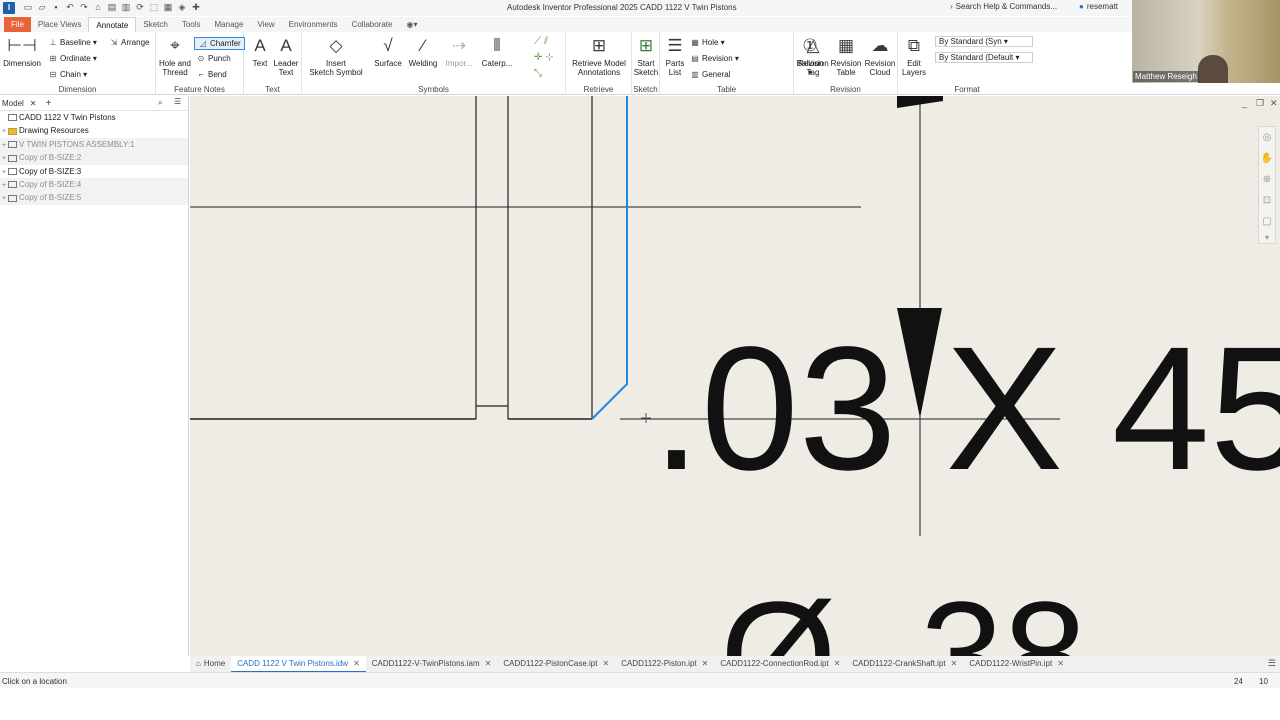  Describe the element at coordinates (112, 24) in the screenshot. I see `tab-annotate: Annotate` at that location.